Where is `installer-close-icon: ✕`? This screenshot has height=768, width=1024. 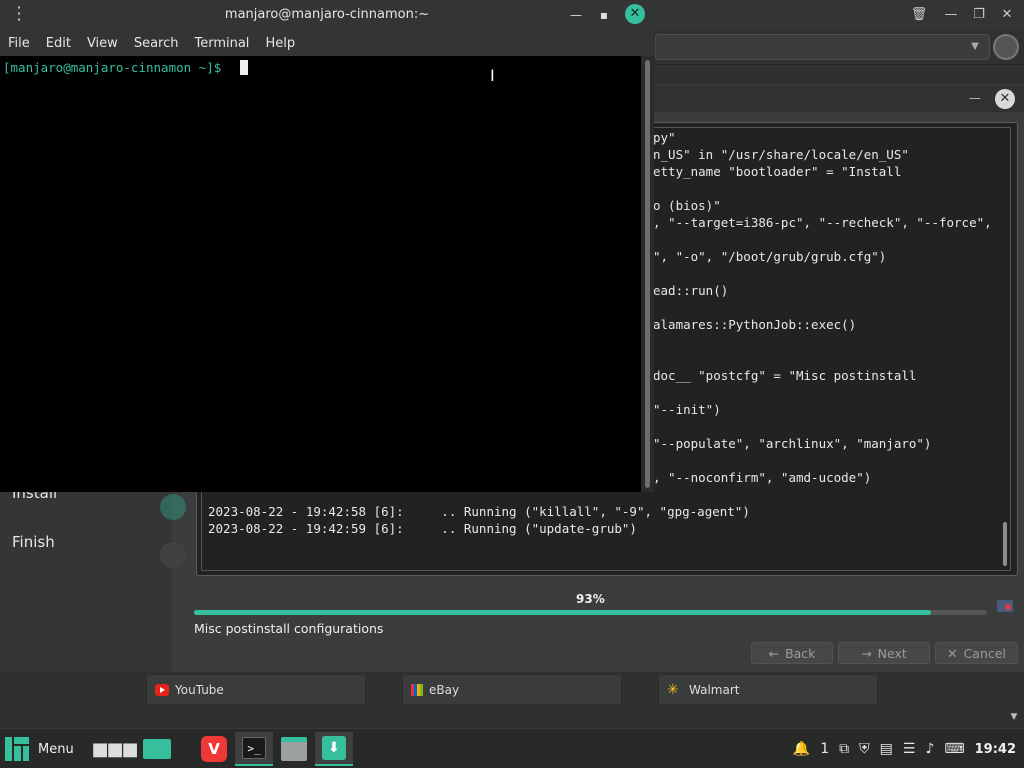
installer-close-icon: ✕ is located at coordinates (1005, 99).